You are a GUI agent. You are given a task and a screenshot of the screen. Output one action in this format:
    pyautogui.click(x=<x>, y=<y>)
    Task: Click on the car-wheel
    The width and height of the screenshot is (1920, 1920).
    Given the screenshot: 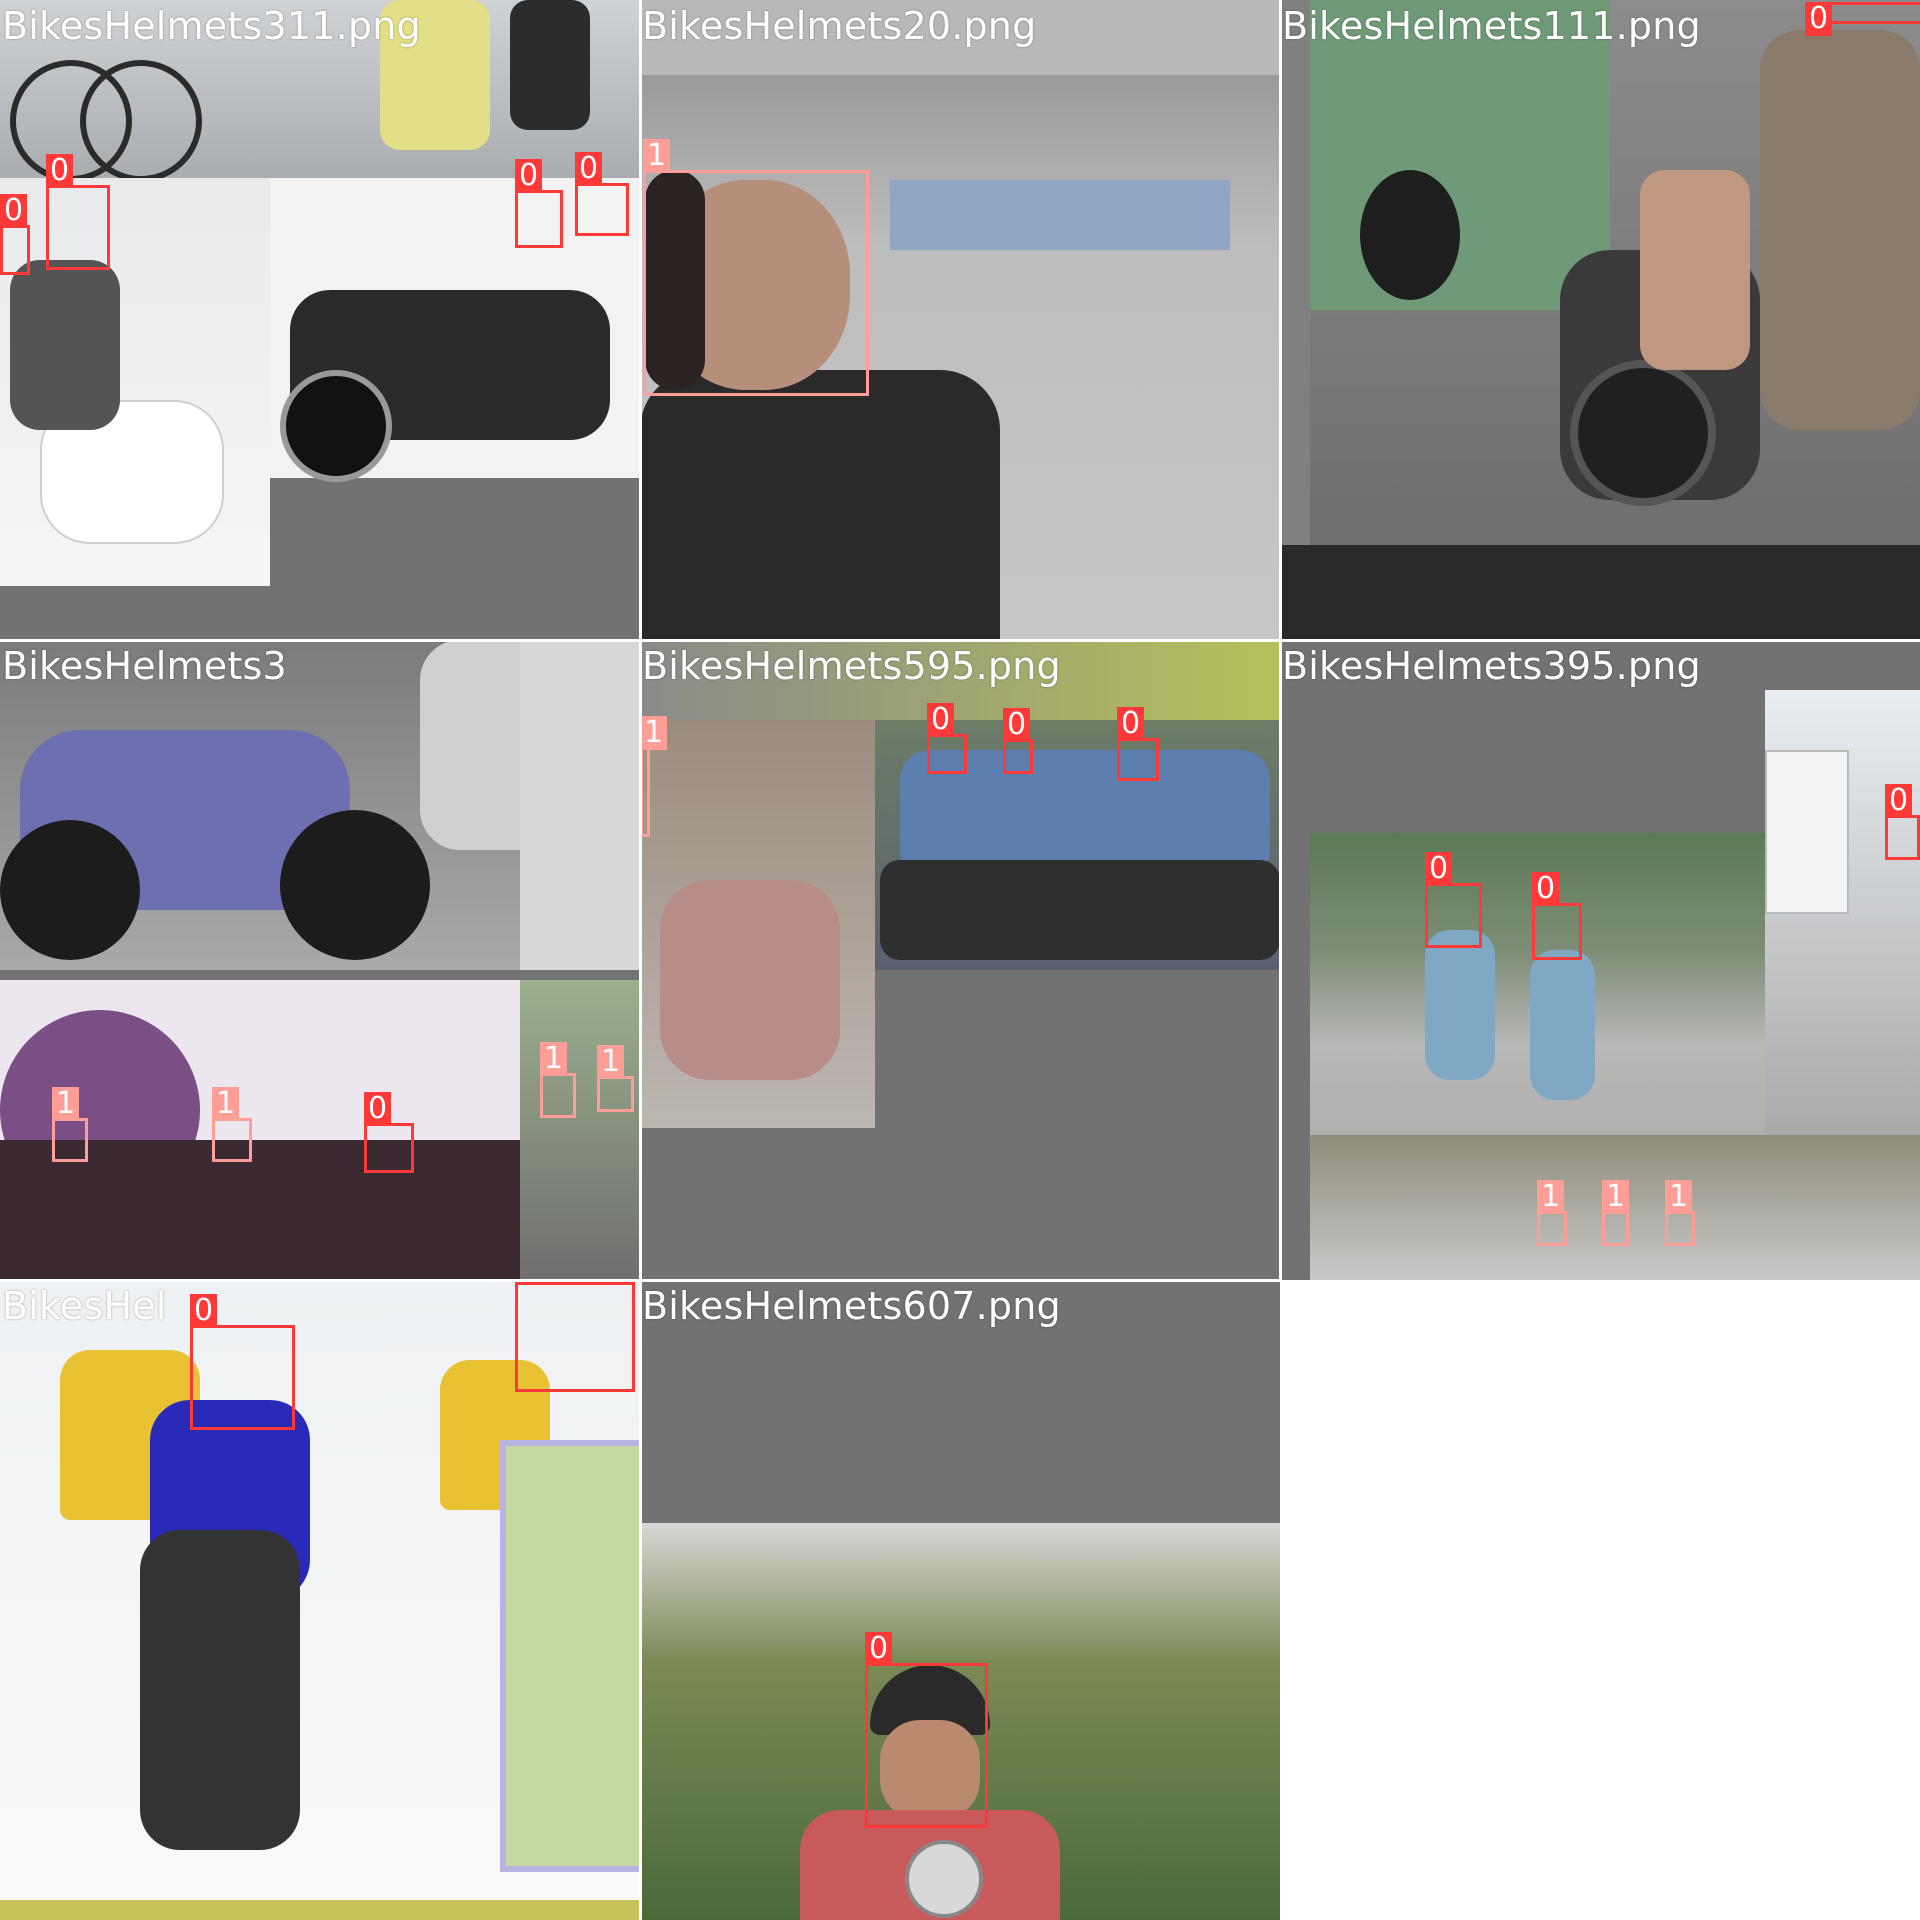 What is the action you would take?
    pyautogui.click(x=1410, y=235)
    